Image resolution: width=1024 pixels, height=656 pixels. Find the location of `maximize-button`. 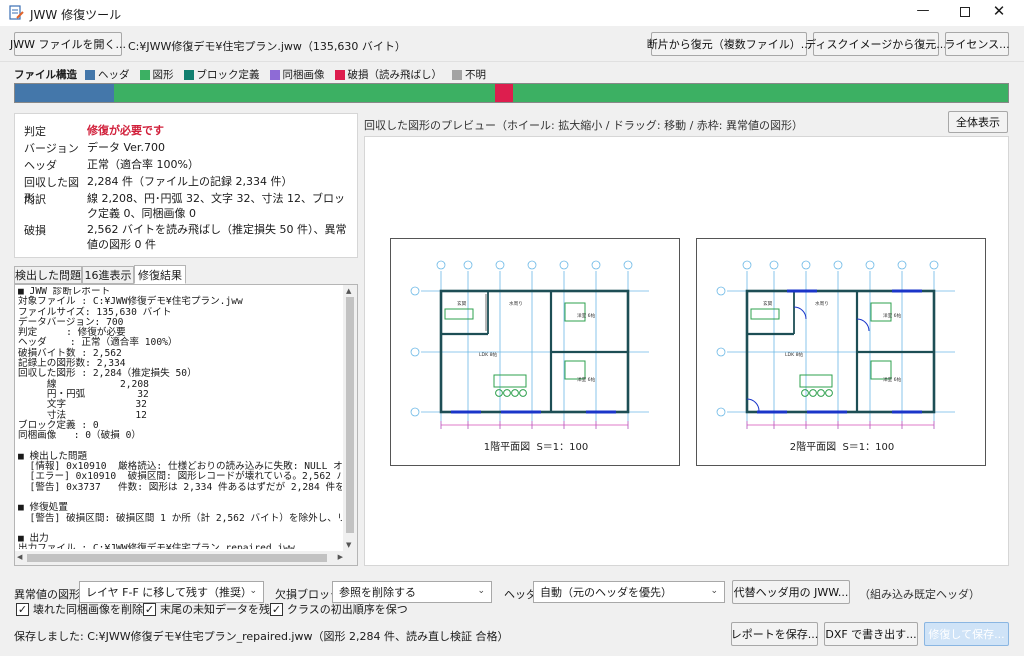

maximize-button is located at coordinates (965, 13).